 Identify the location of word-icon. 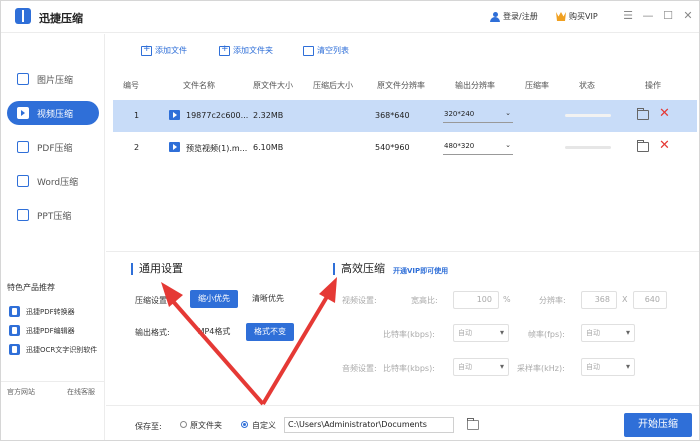
(23, 181).